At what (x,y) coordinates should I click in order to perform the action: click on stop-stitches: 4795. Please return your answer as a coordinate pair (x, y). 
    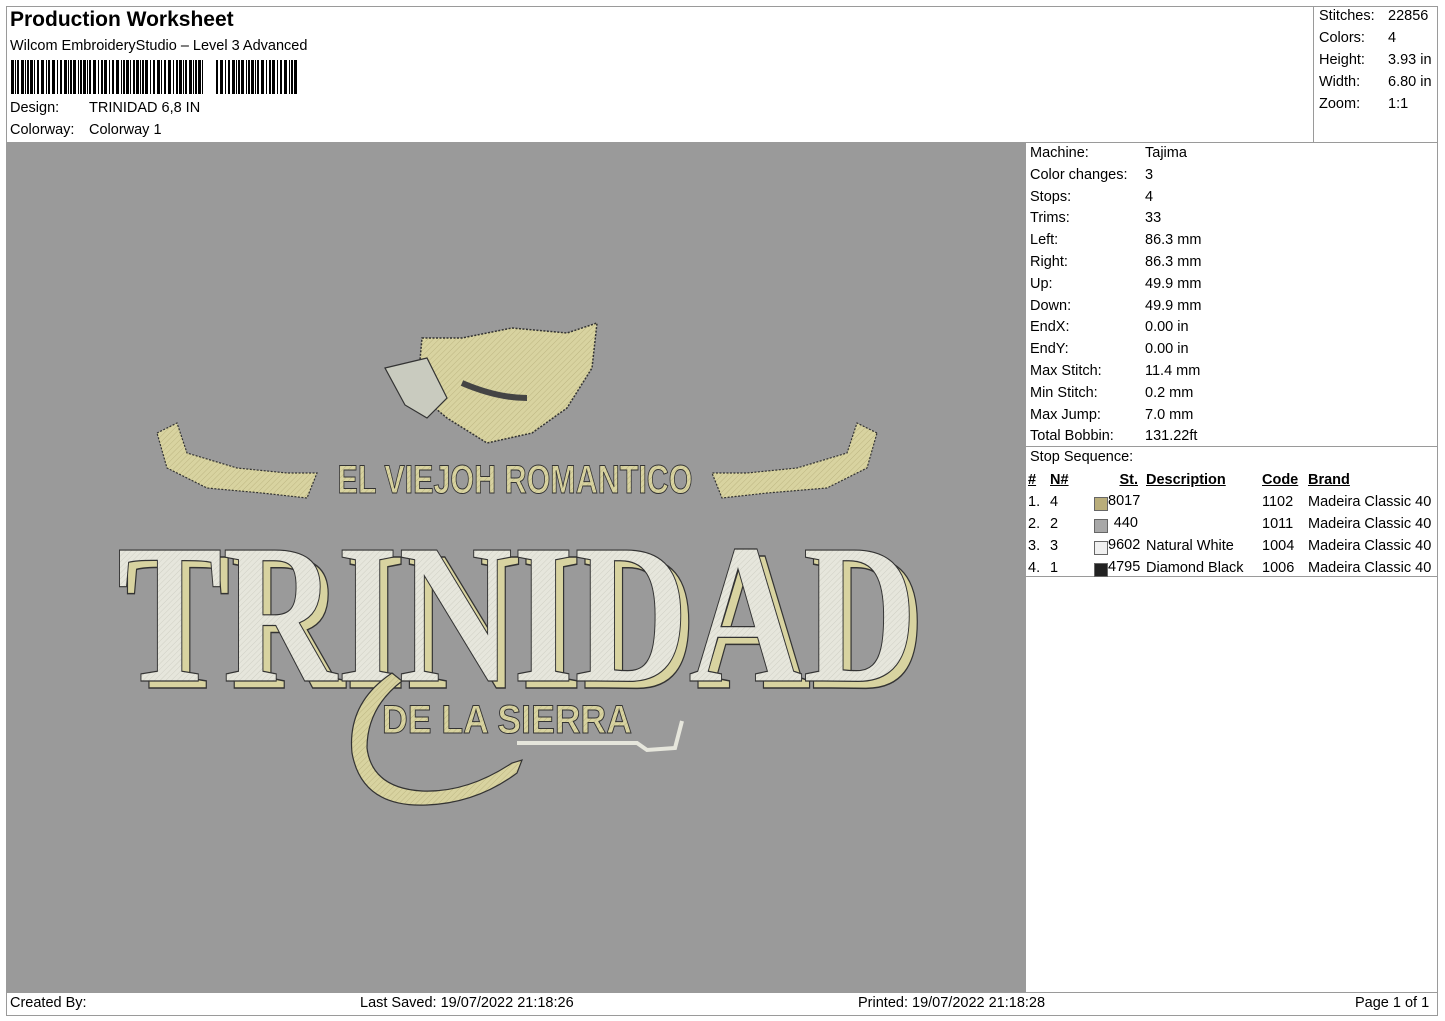
    Looking at the image, I should click on (1124, 567).